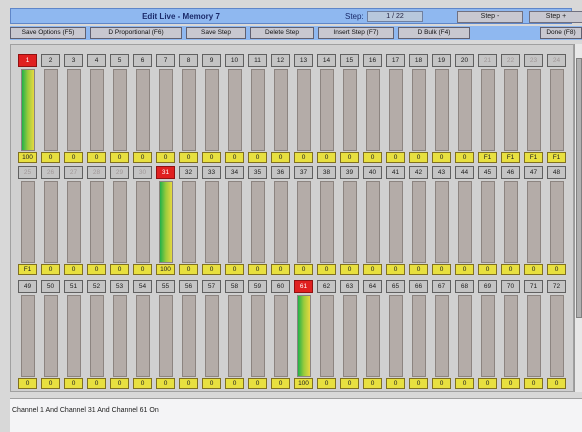  I want to click on channel-number: 13, so click(303, 60).